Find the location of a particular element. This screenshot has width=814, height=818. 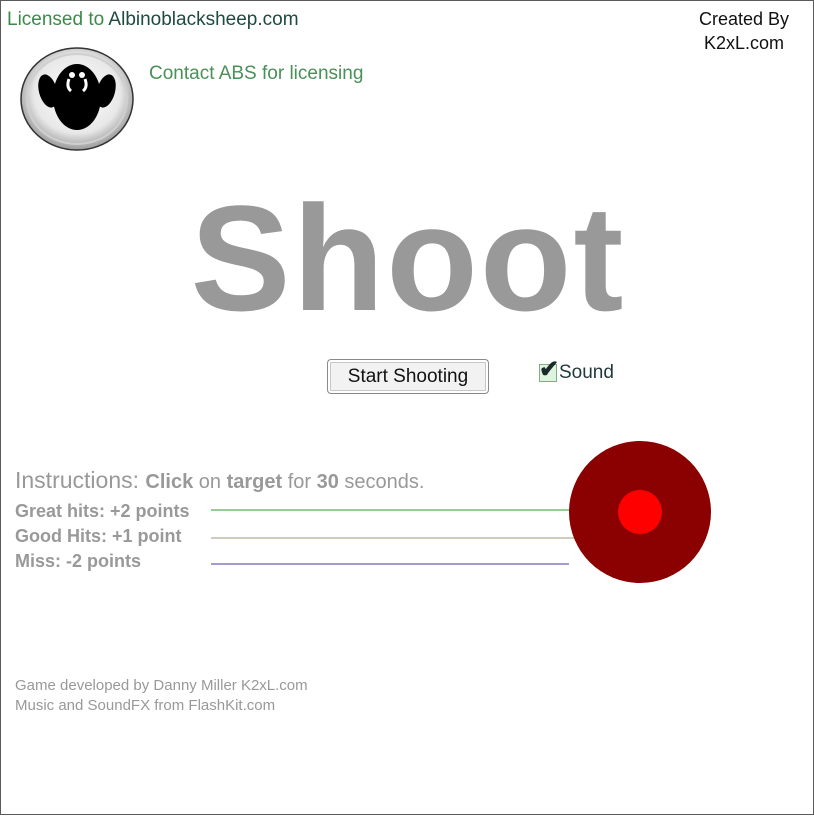

credits-line1: Game developed by Danny Miller K2xL.com is located at coordinates (161, 685).